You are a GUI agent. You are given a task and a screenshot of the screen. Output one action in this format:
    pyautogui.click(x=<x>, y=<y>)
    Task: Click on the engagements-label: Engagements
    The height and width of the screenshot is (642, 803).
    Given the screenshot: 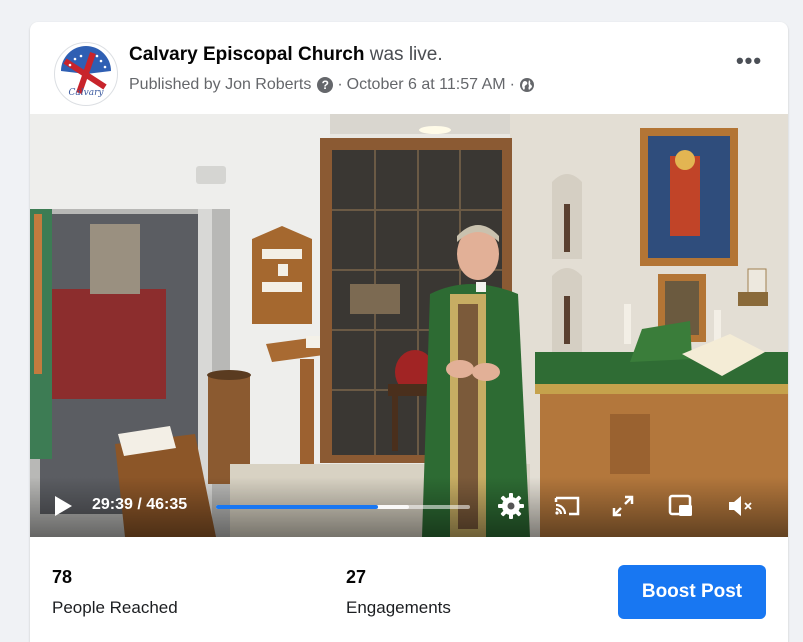 What is the action you would take?
    pyautogui.click(x=398, y=607)
    